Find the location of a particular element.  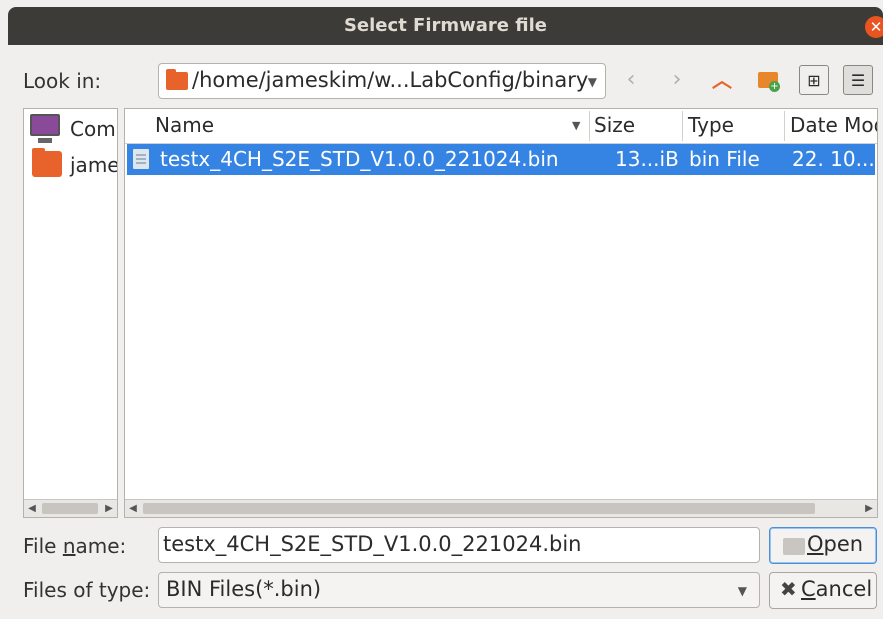

new-folder-icon is located at coordinates (768, 80).